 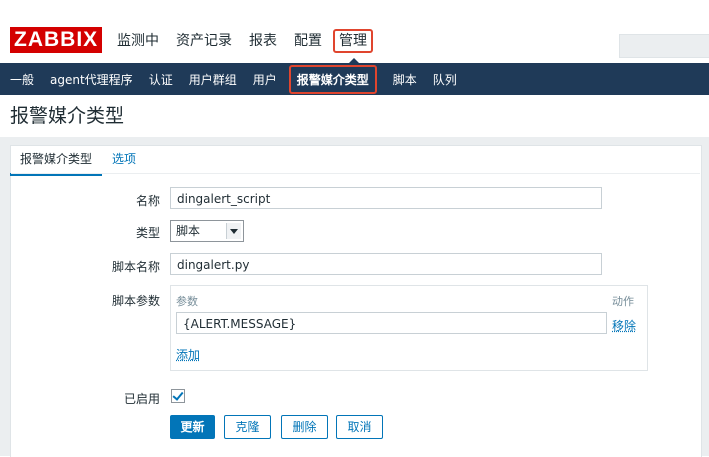 I want to click on name-field: dingalert_script, so click(x=386, y=198).